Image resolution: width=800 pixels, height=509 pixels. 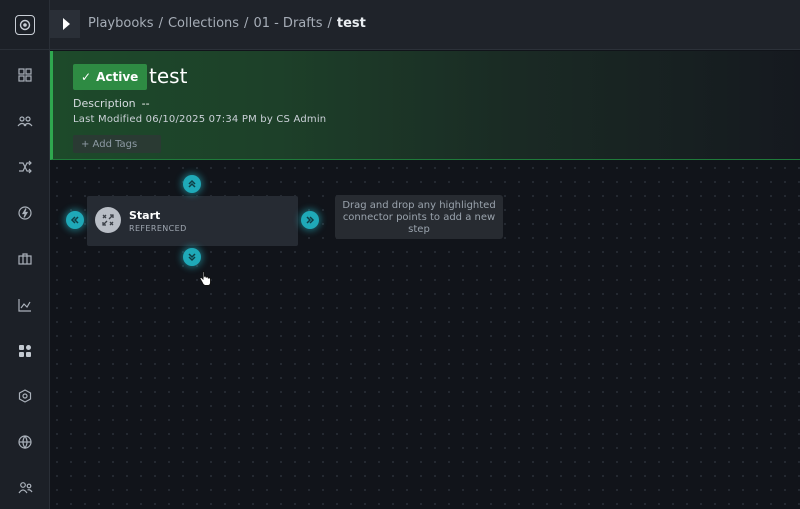 I want to click on add-tags-button: + Add Tags, so click(x=117, y=144).